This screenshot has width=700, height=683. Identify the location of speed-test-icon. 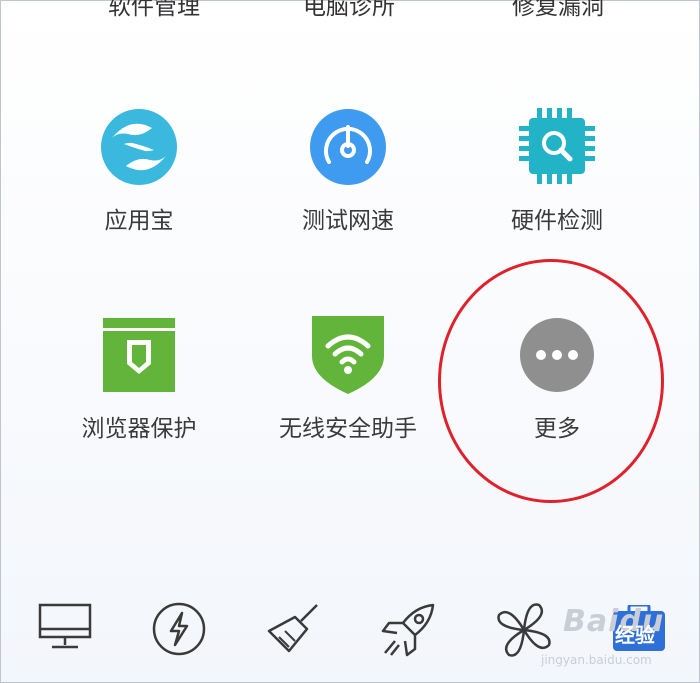
(348, 147).